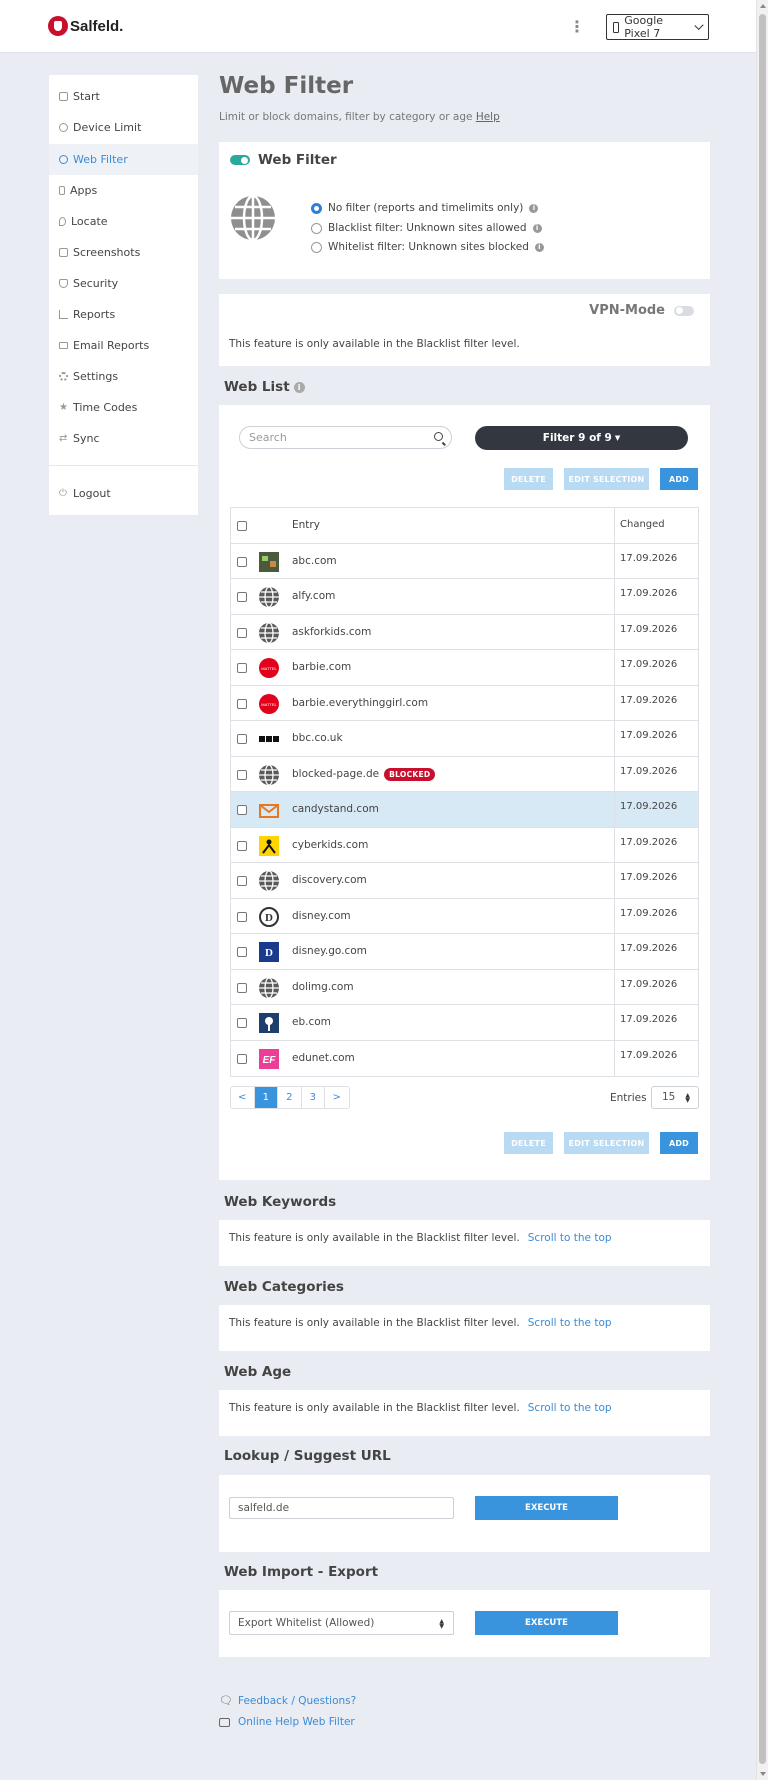  What do you see at coordinates (464, 952) in the screenshot?
I see `table-row: Ddisney.go.com 17.09.2026` at bounding box center [464, 952].